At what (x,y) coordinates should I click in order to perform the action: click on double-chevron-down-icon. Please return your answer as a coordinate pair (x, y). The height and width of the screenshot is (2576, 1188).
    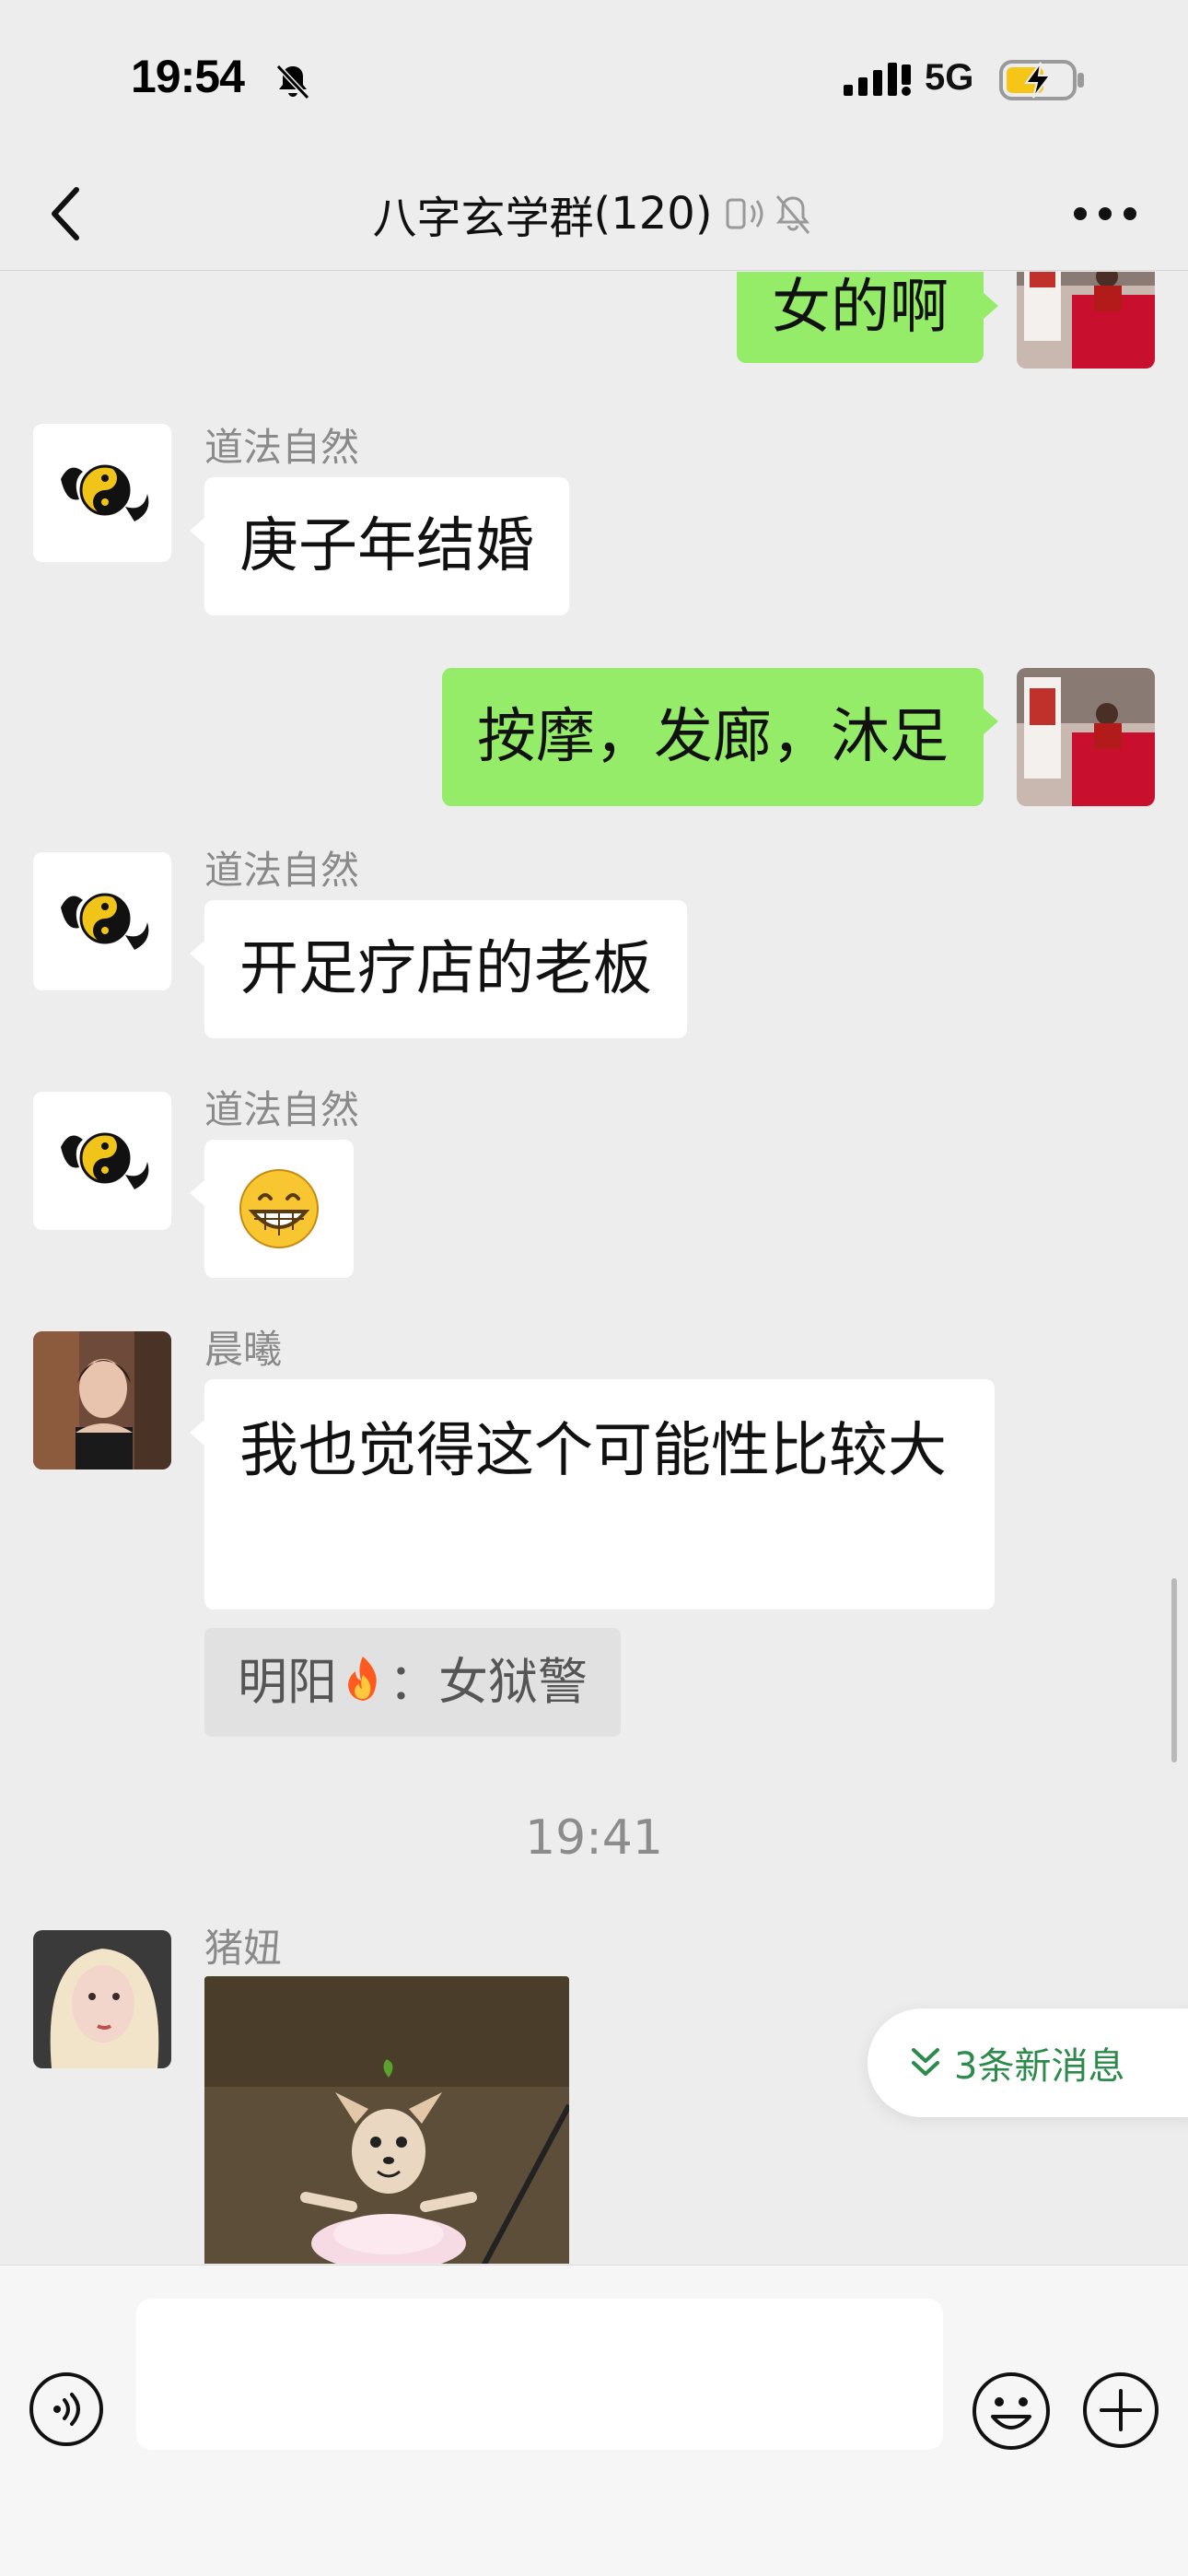
    Looking at the image, I should click on (925, 2062).